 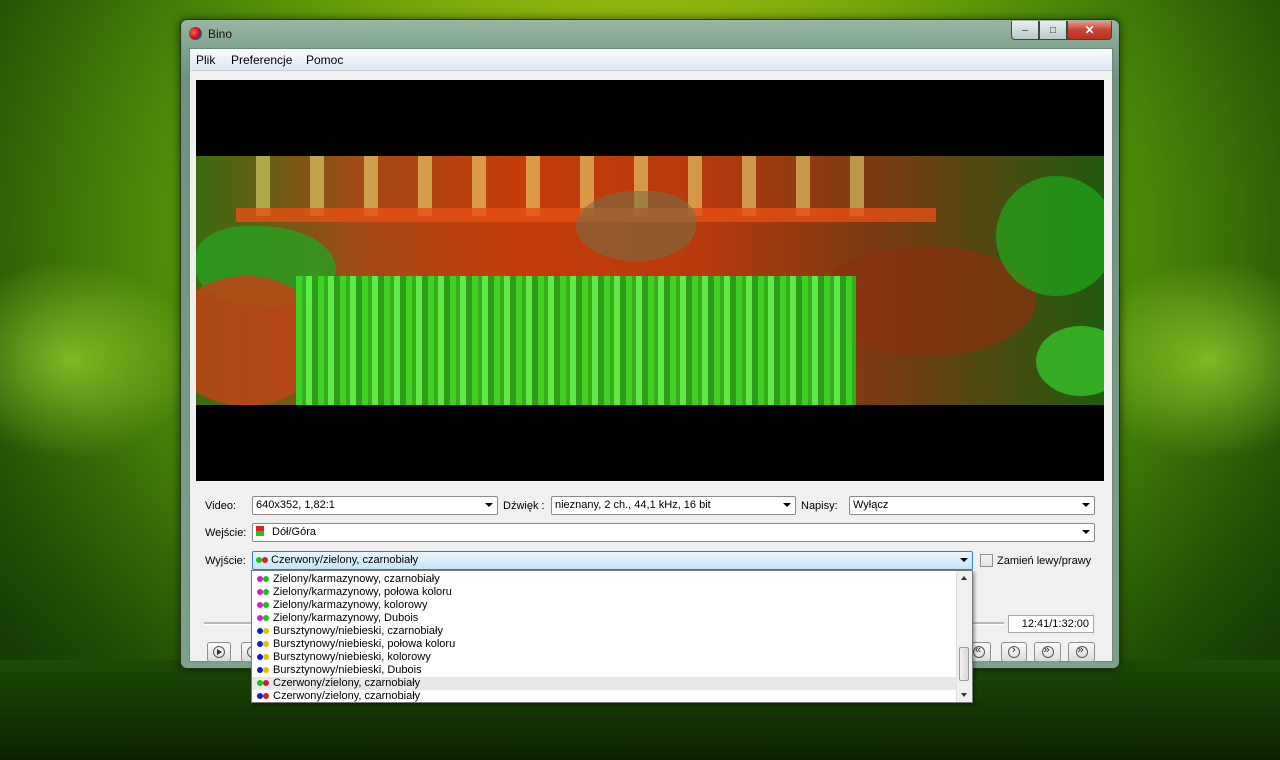 I want to click on window-title: Bino, so click(x=220, y=34).